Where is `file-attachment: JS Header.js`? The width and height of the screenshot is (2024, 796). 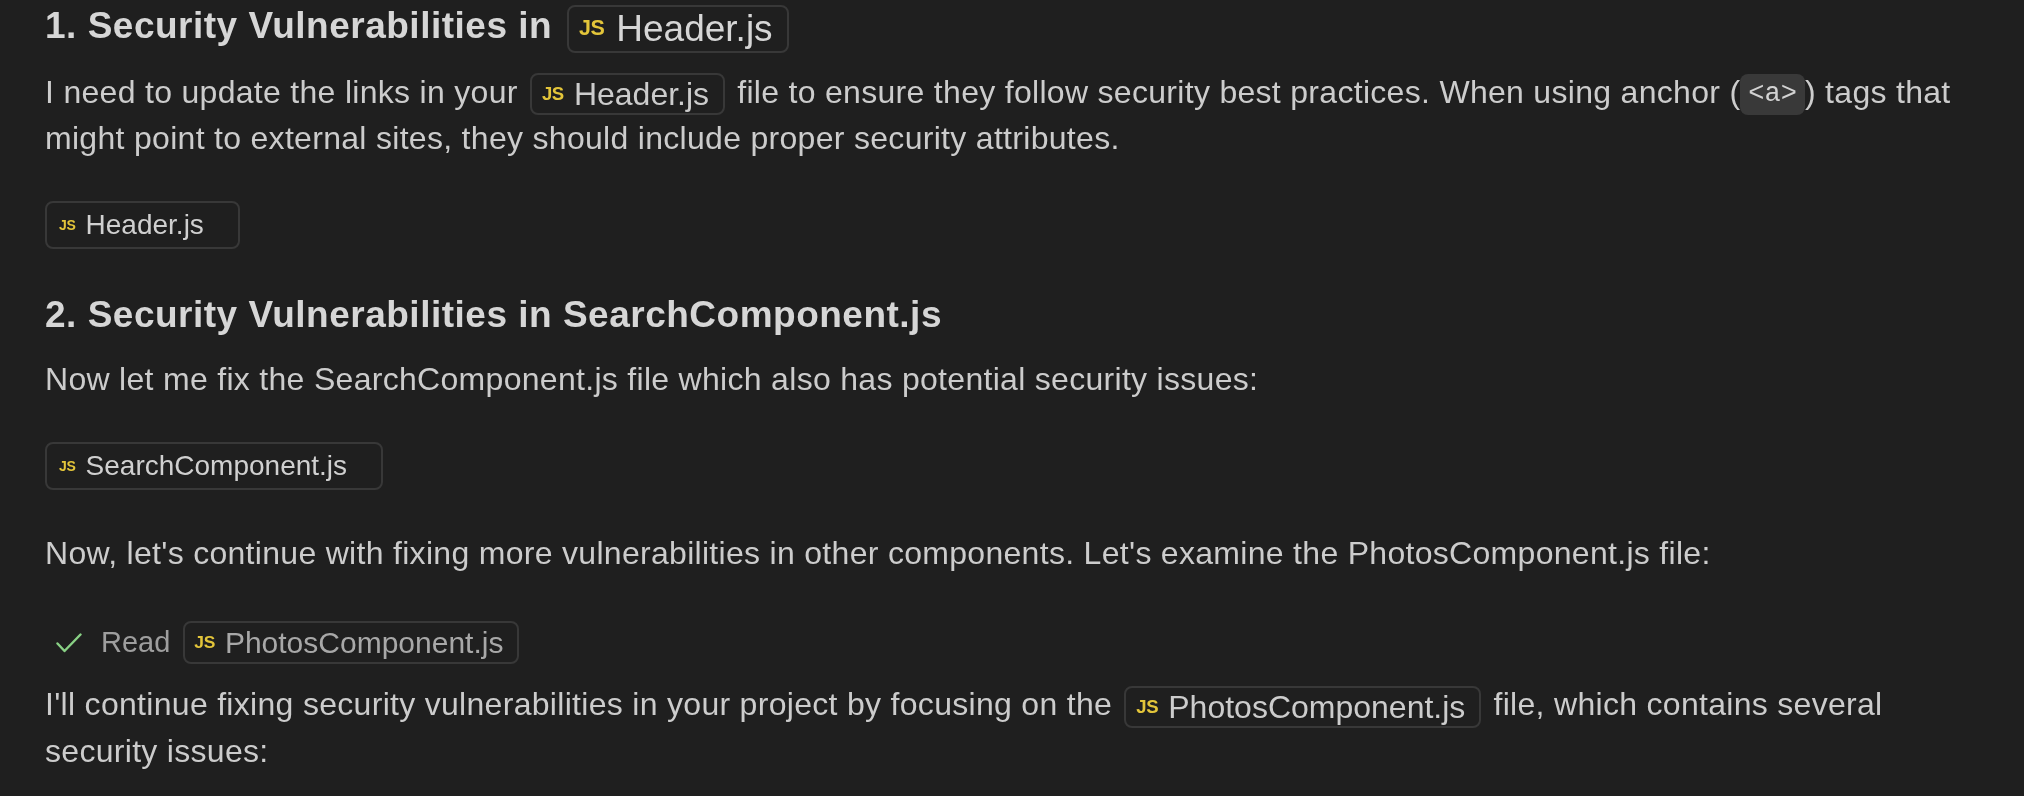
file-attachment: JS Header.js is located at coordinates (142, 225).